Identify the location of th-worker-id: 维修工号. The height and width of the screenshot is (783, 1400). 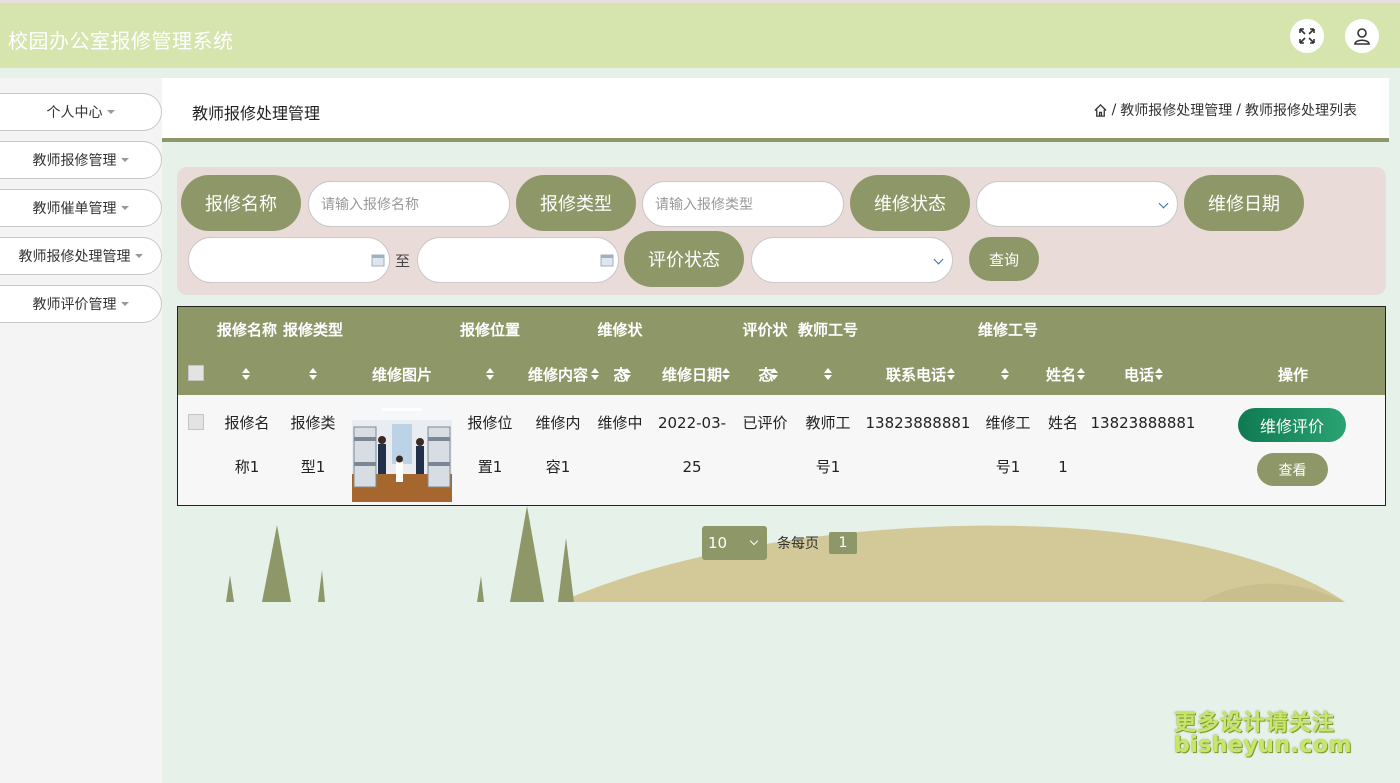
(1008, 330).